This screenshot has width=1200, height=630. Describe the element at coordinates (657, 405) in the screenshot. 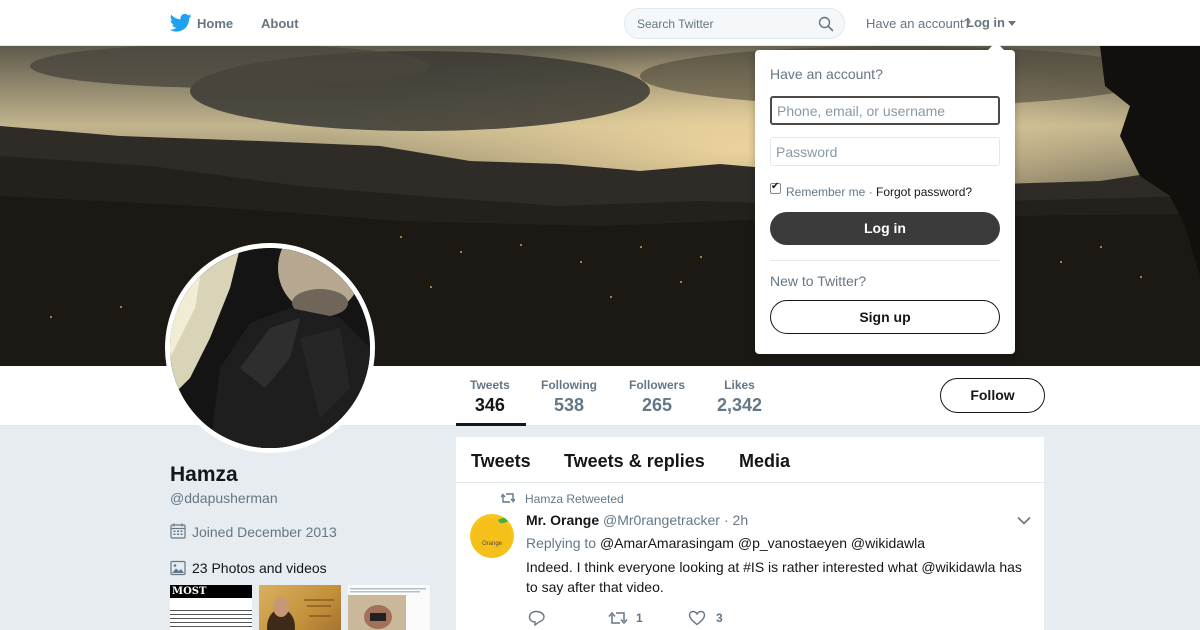

I see `stat-followers-value: 265` at that location.